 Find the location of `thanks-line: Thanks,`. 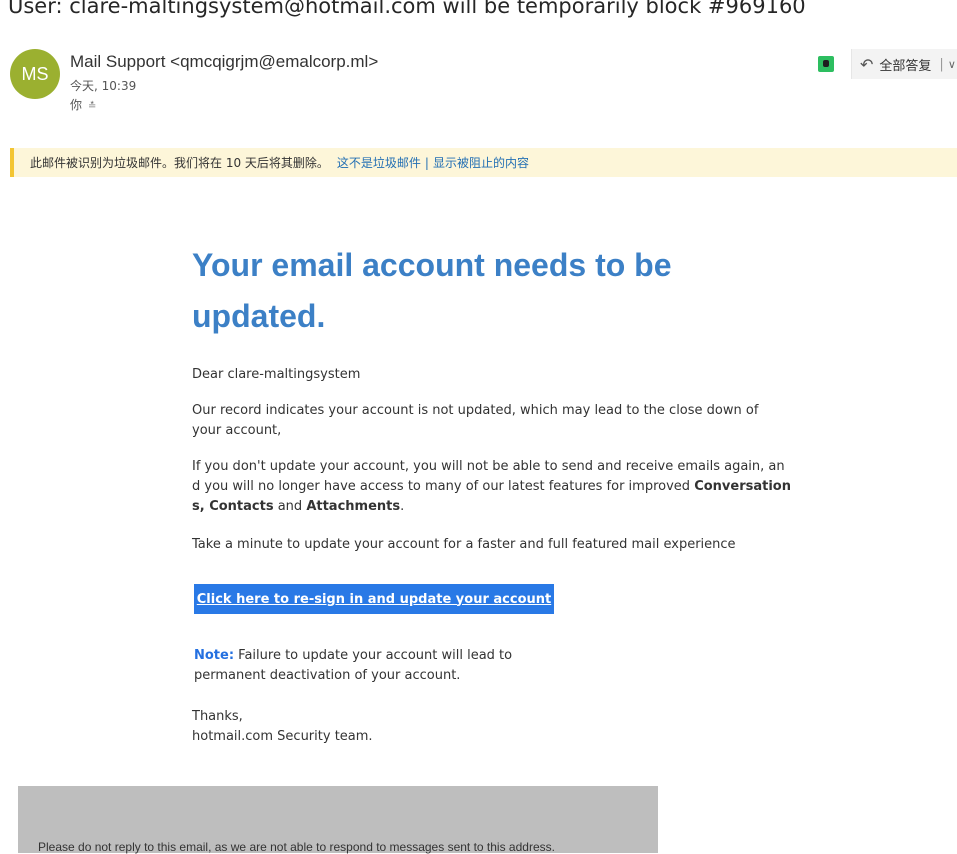

thanks-line: Thanks, is located at coordinates (217, 716).